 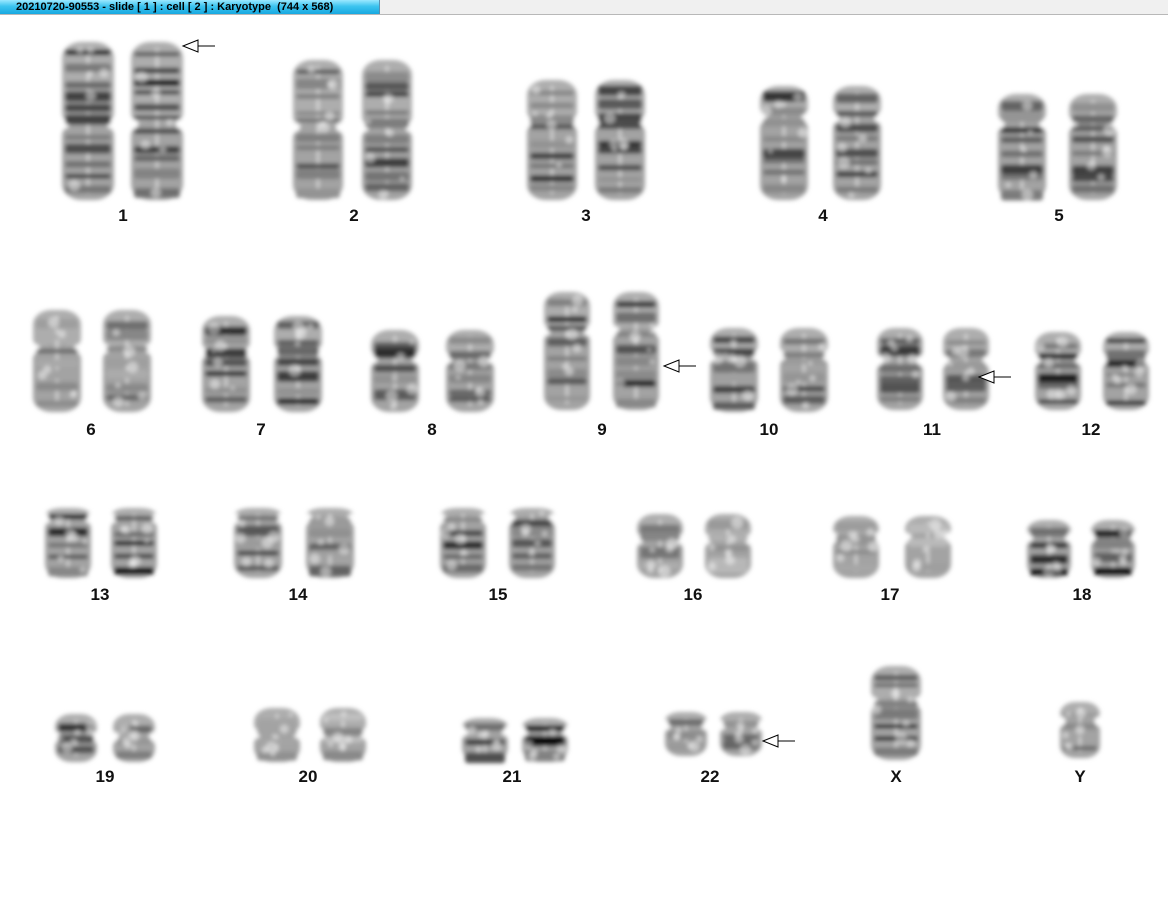 I want to click on chromosome-label-20: 20, so click(x=308, y=776).